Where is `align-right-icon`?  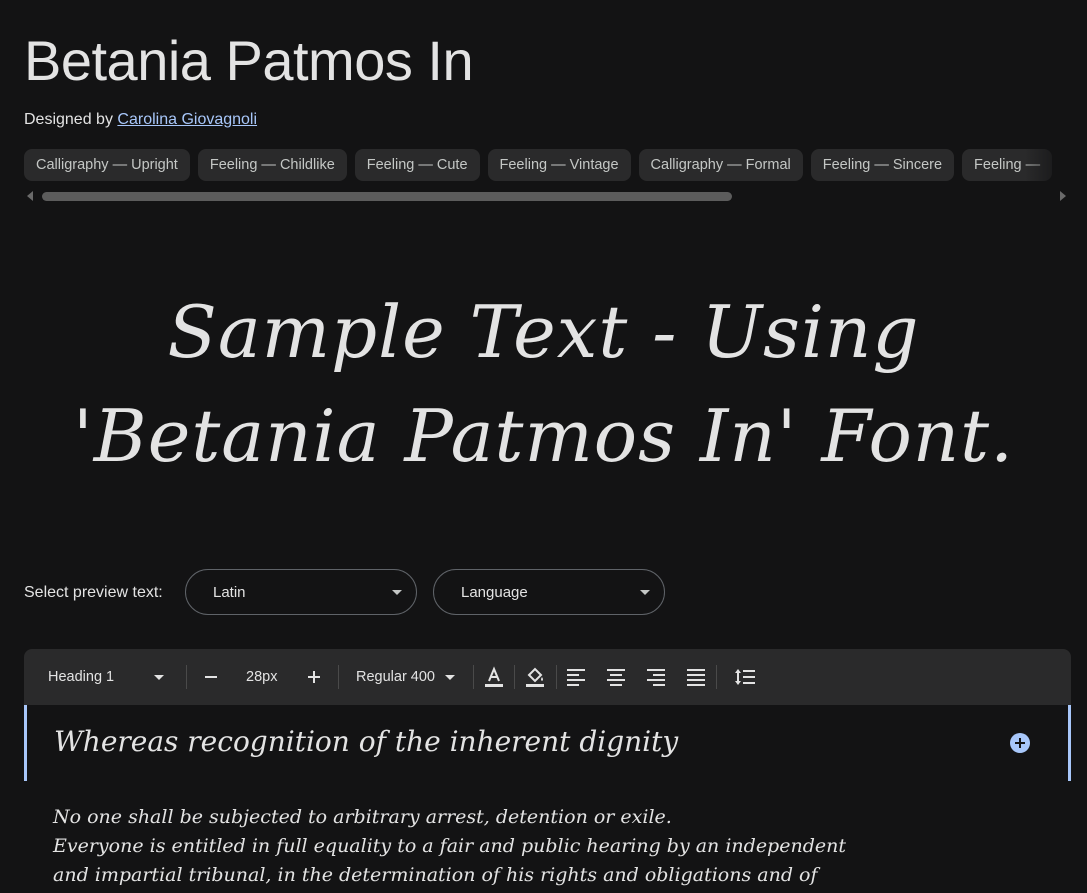 align-right-icon is located at coordinates (656, 677).